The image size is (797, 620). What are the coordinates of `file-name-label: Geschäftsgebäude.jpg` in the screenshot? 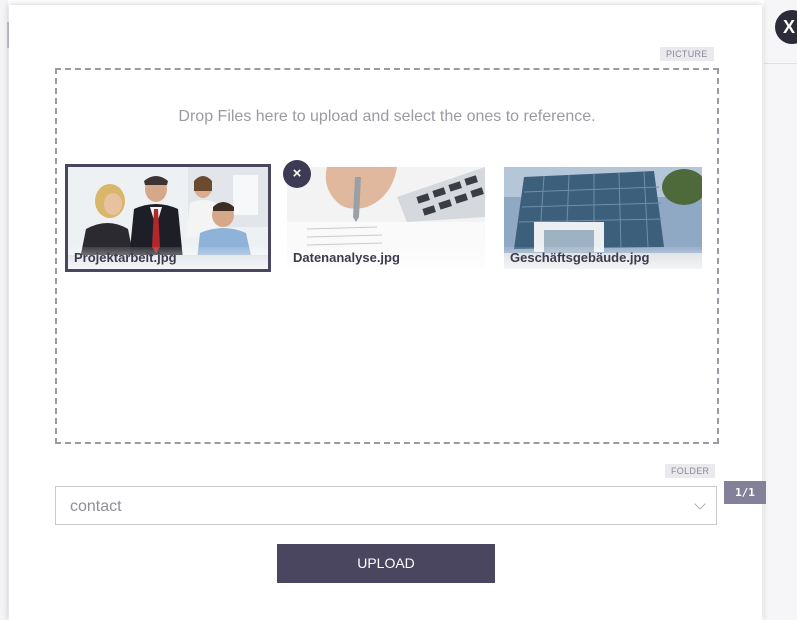 It's located at (603, 258).